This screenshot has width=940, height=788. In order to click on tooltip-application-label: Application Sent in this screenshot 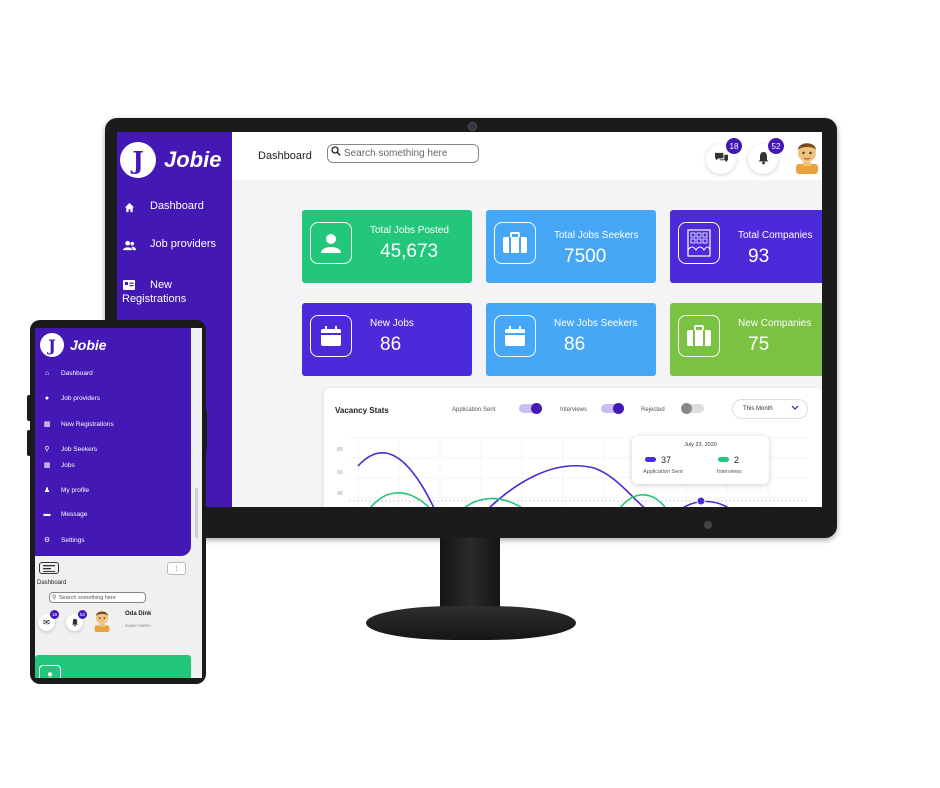, I will do `click(663, 472)`.